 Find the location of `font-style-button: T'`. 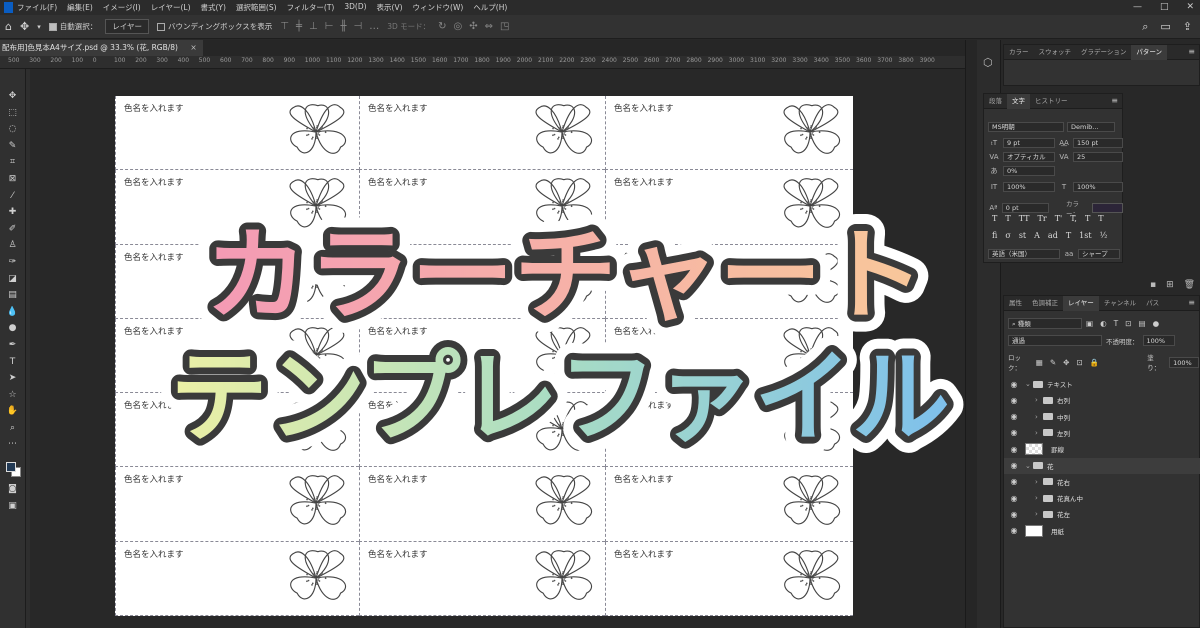

font-style-button: T' is located at coordinates (1059, 218).